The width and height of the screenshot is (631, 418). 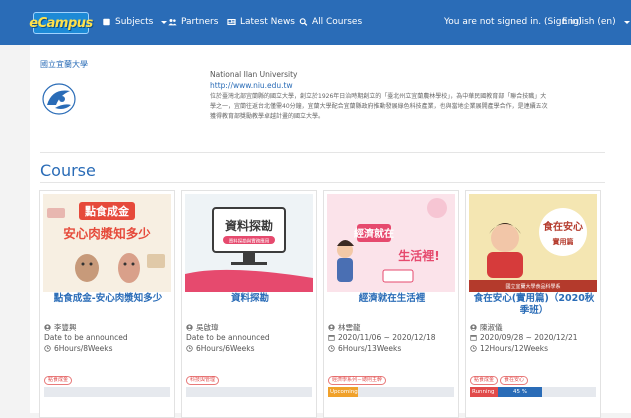 I want to click on course-thumbnail-art: 經濟就在 生活裡!, so click(x=391, y=243).